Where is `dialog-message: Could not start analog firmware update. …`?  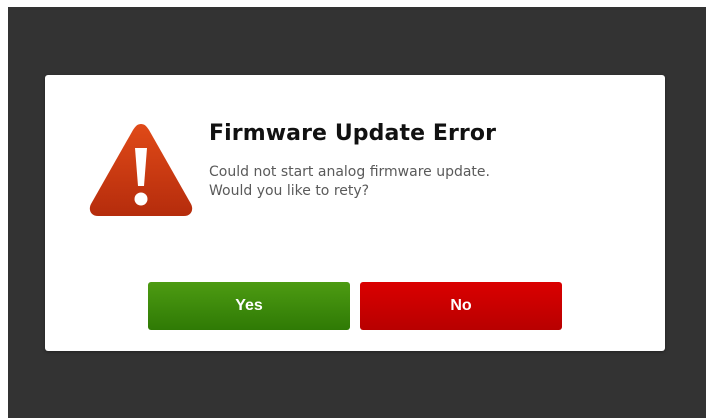
dialog-message: Could not start analog firmware update. … is located at coordinates (419, 182).